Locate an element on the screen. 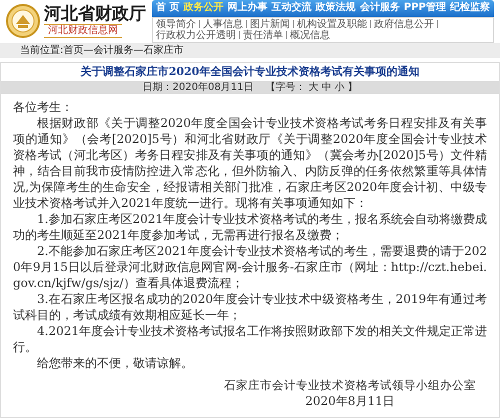 This screenshot has height=418, width=500. site-title: 河北省财政厅 is located at coordinates (95, 14).